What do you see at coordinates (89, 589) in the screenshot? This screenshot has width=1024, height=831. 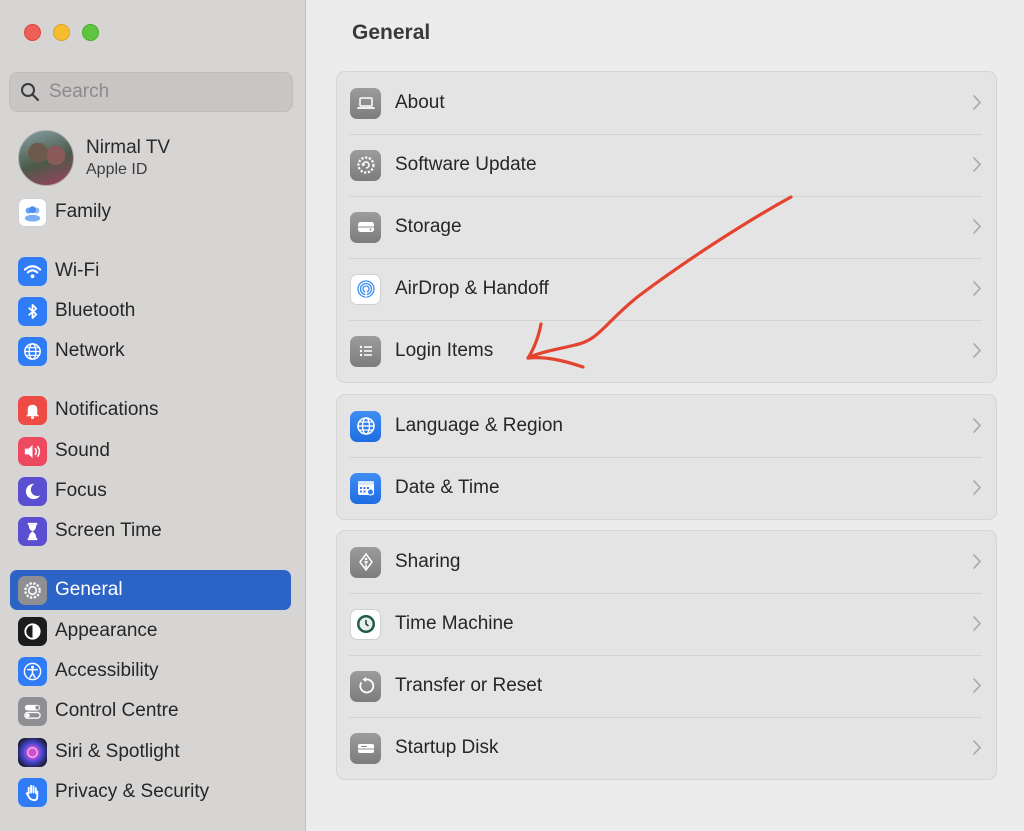 I see `sidebar-item-label: General` at bounding box center [89, 589].